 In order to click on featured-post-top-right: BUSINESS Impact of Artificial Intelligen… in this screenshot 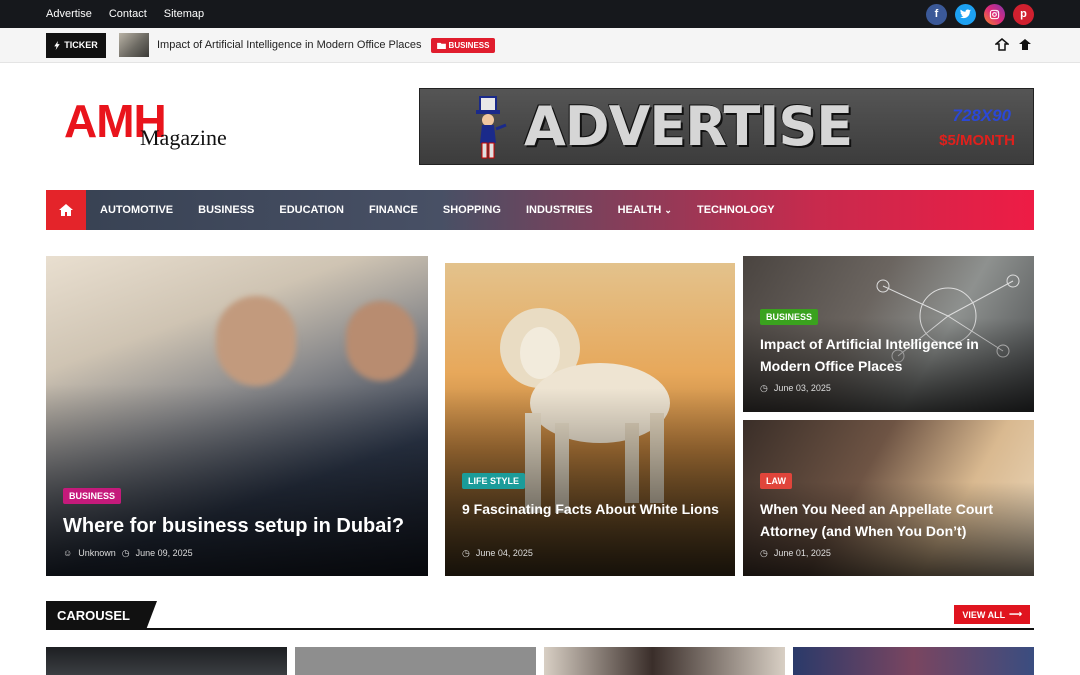, I will do `click(888, 334)`.